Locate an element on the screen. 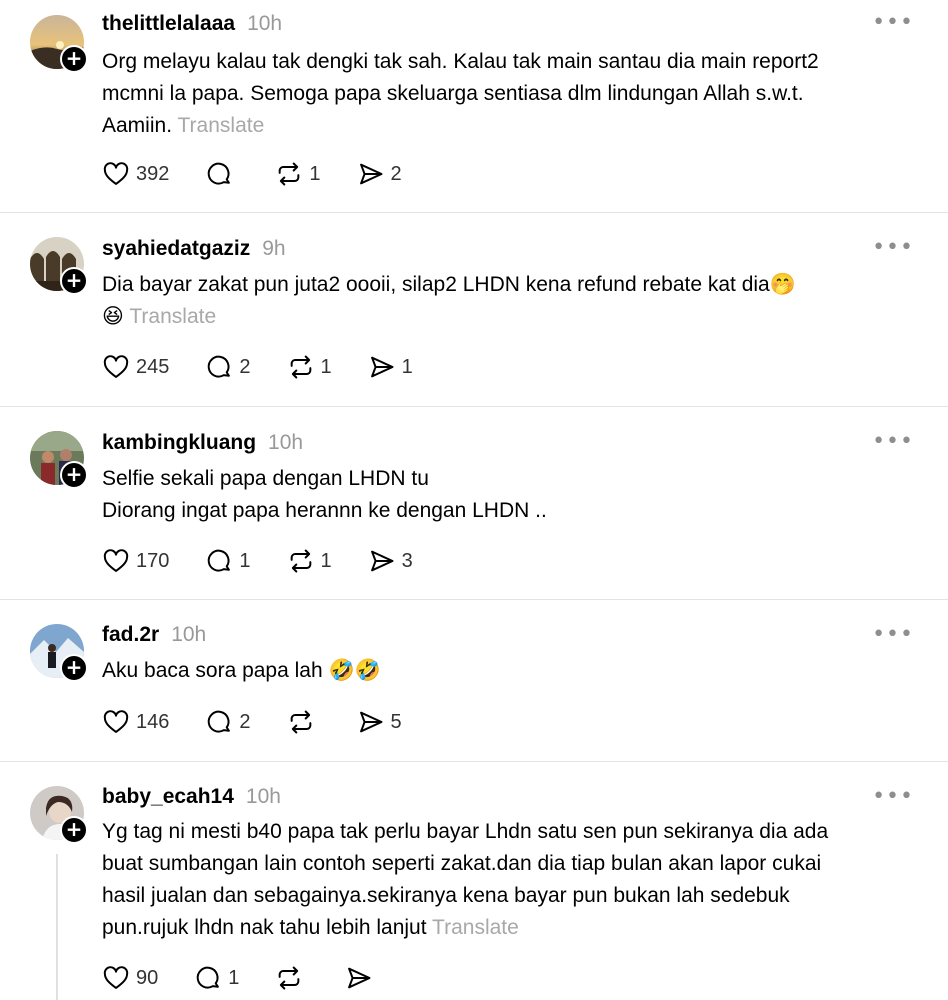  share-count: 2 is located at coordinates (396, 173).